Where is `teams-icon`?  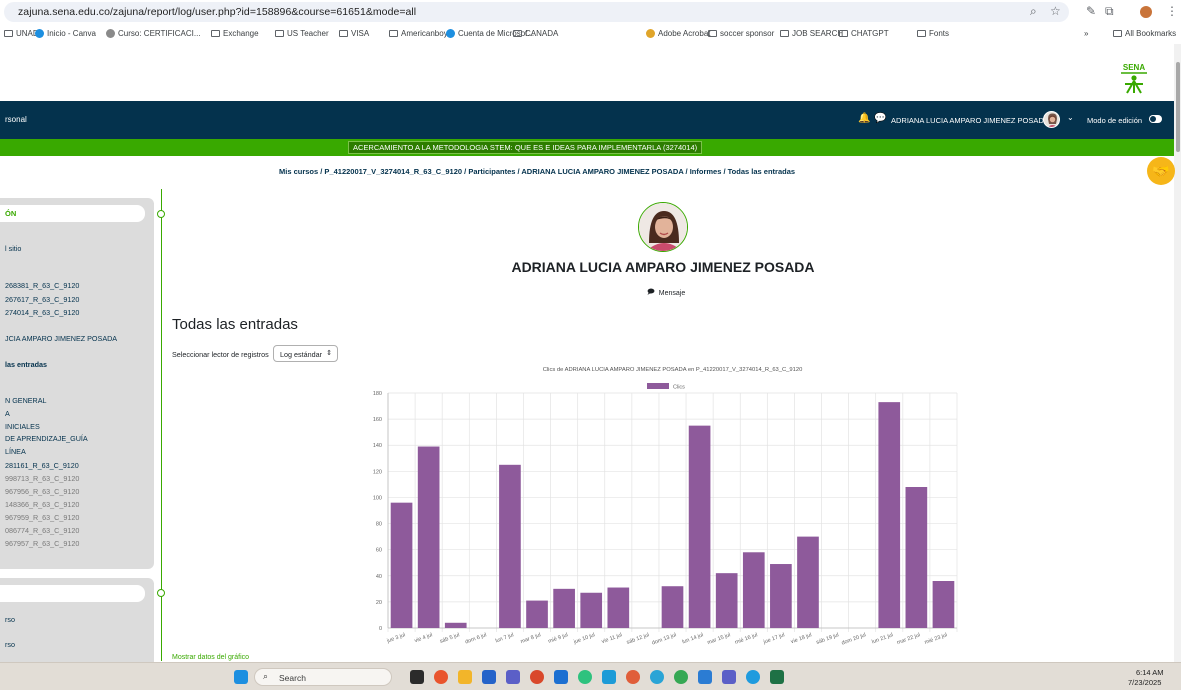 teams-icon is located at coordinates (513, 677).